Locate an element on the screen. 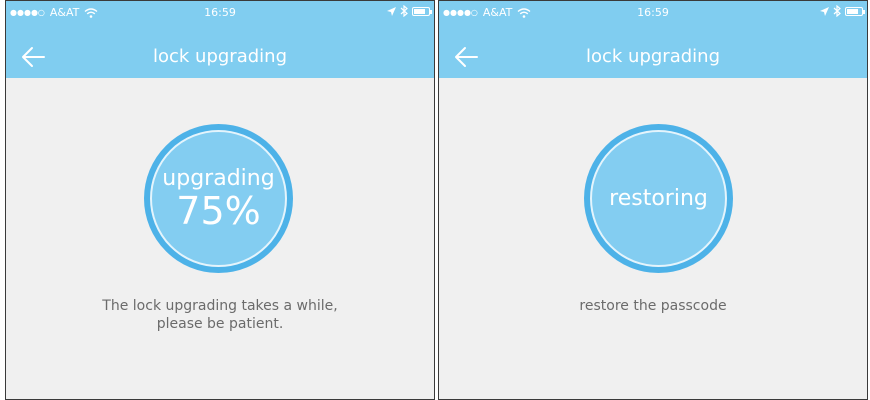 Image resolution: width=870 pixels, height=400 pixels. progress-disc: upgrading 75% is located at coordinates (218, 198).